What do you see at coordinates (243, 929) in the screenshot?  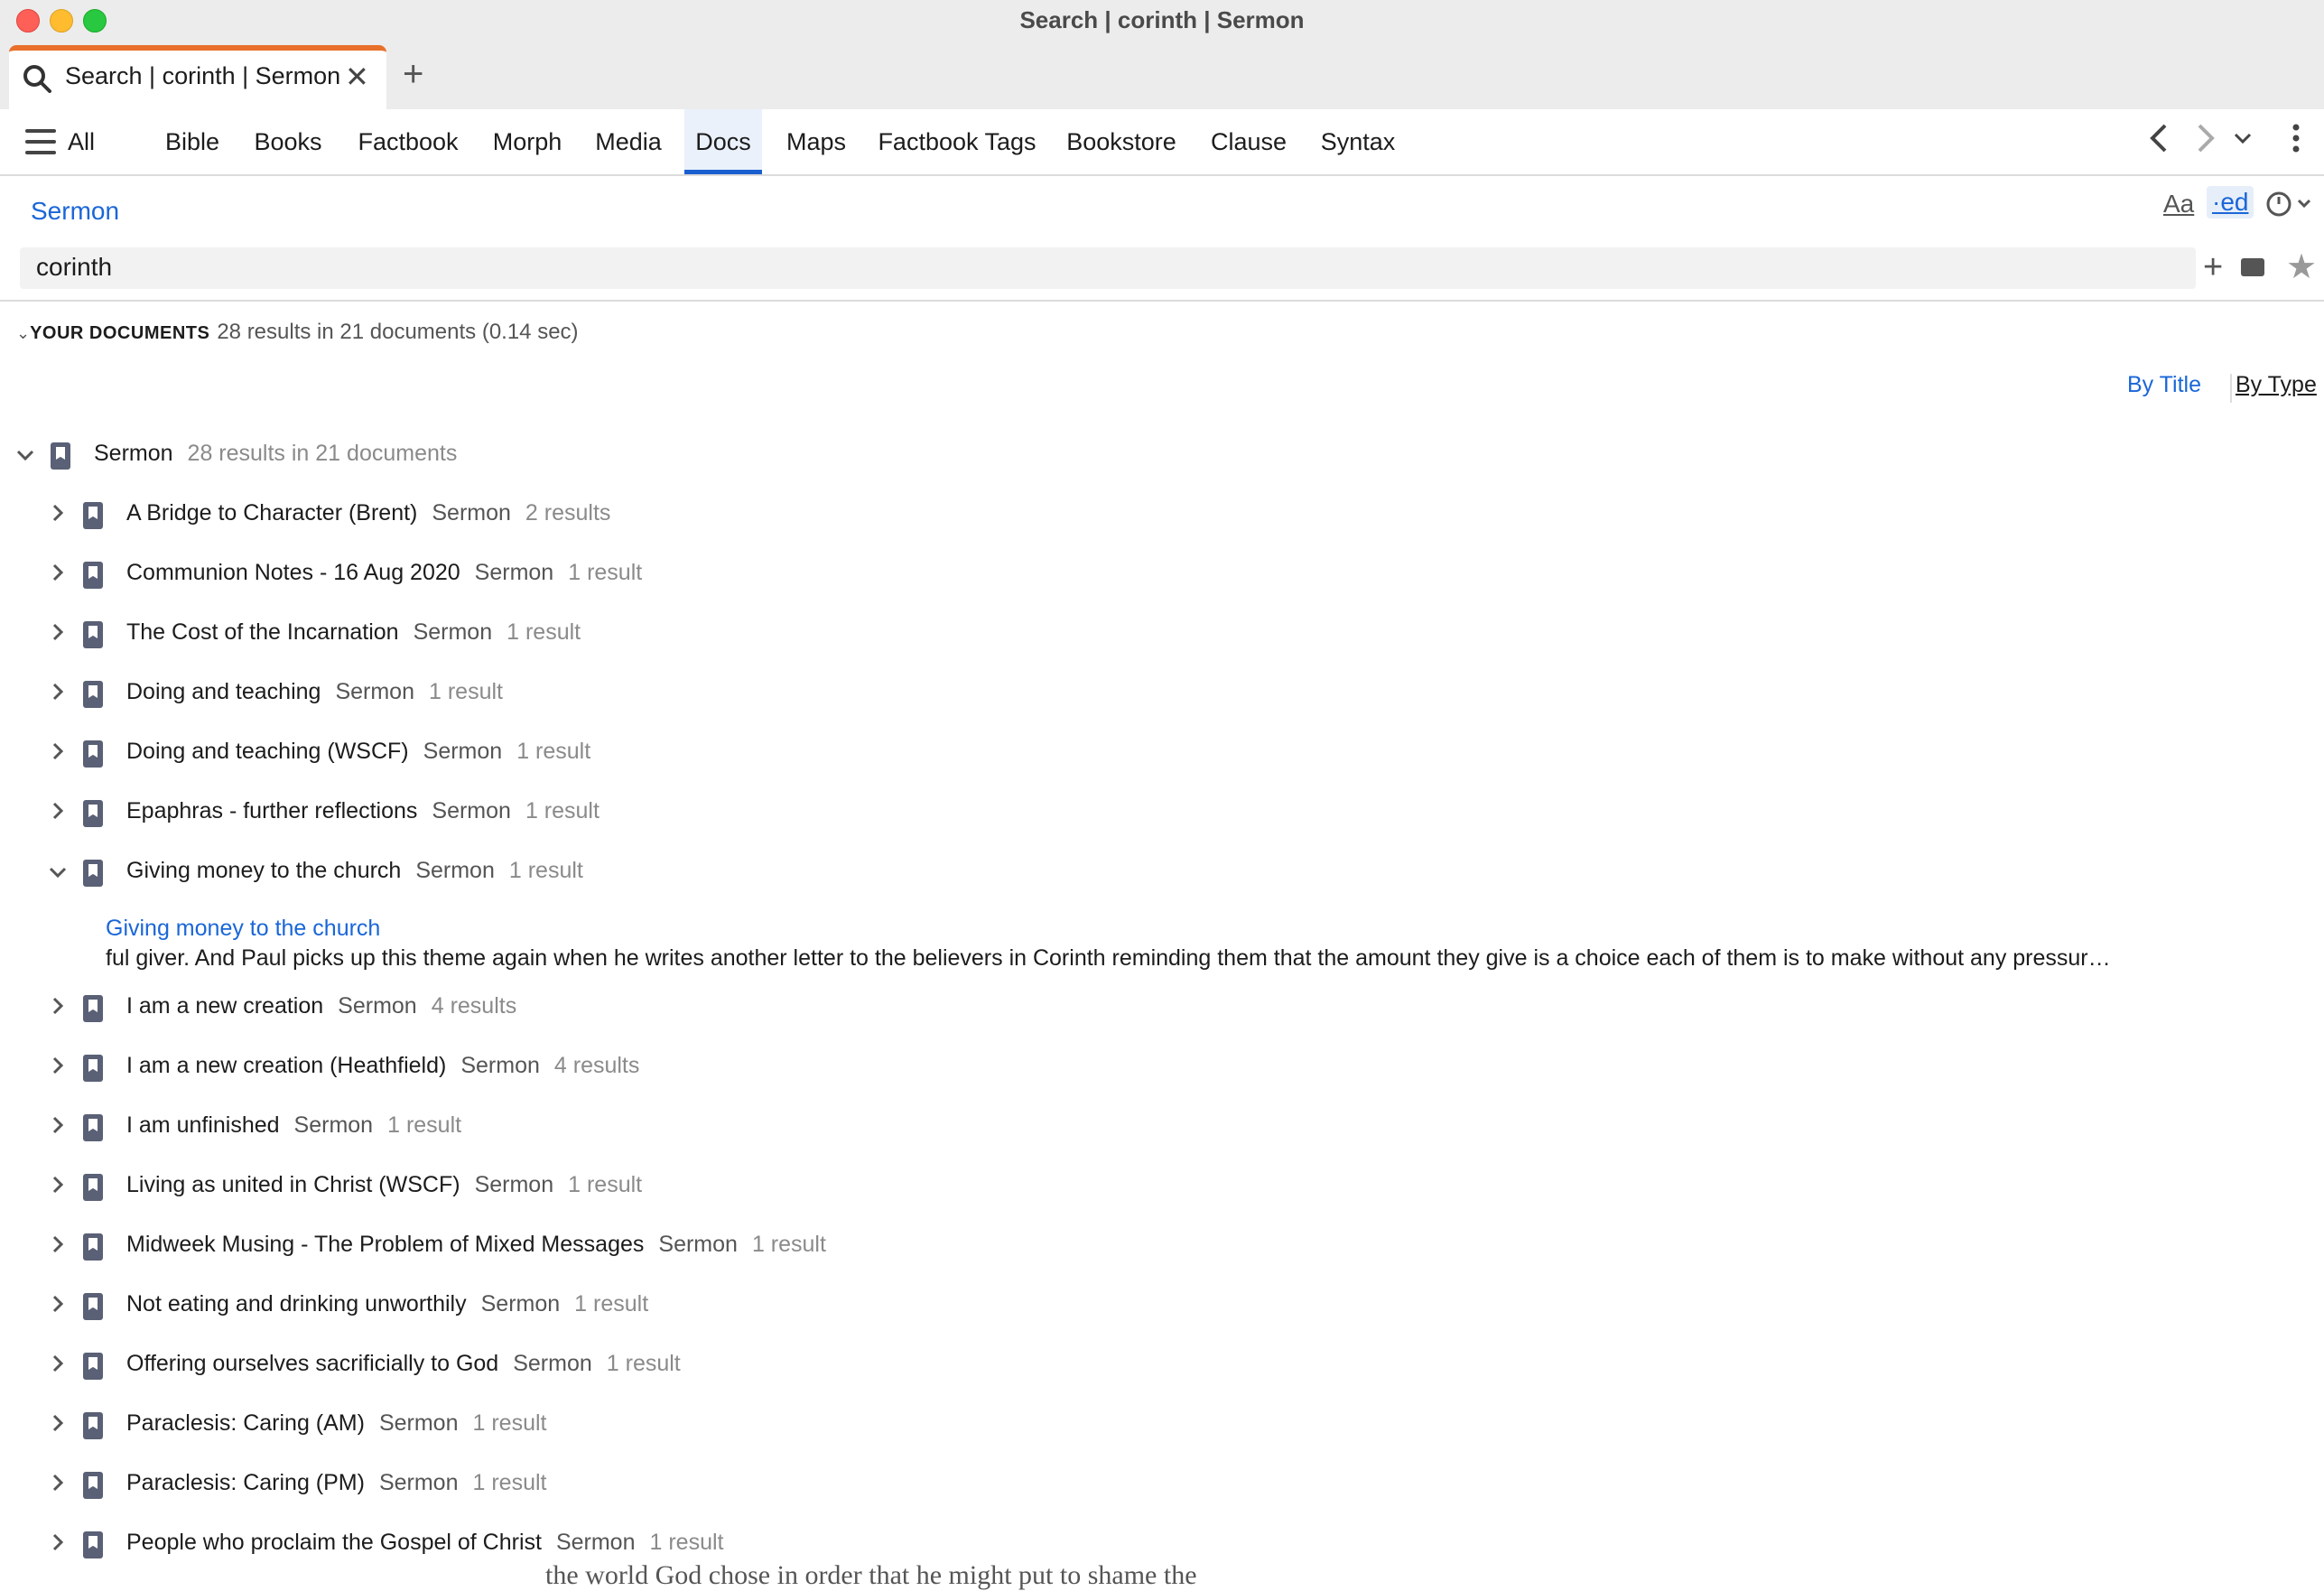 I see `snippet-link: Giving money to the church` at bounding box center [243, 929].